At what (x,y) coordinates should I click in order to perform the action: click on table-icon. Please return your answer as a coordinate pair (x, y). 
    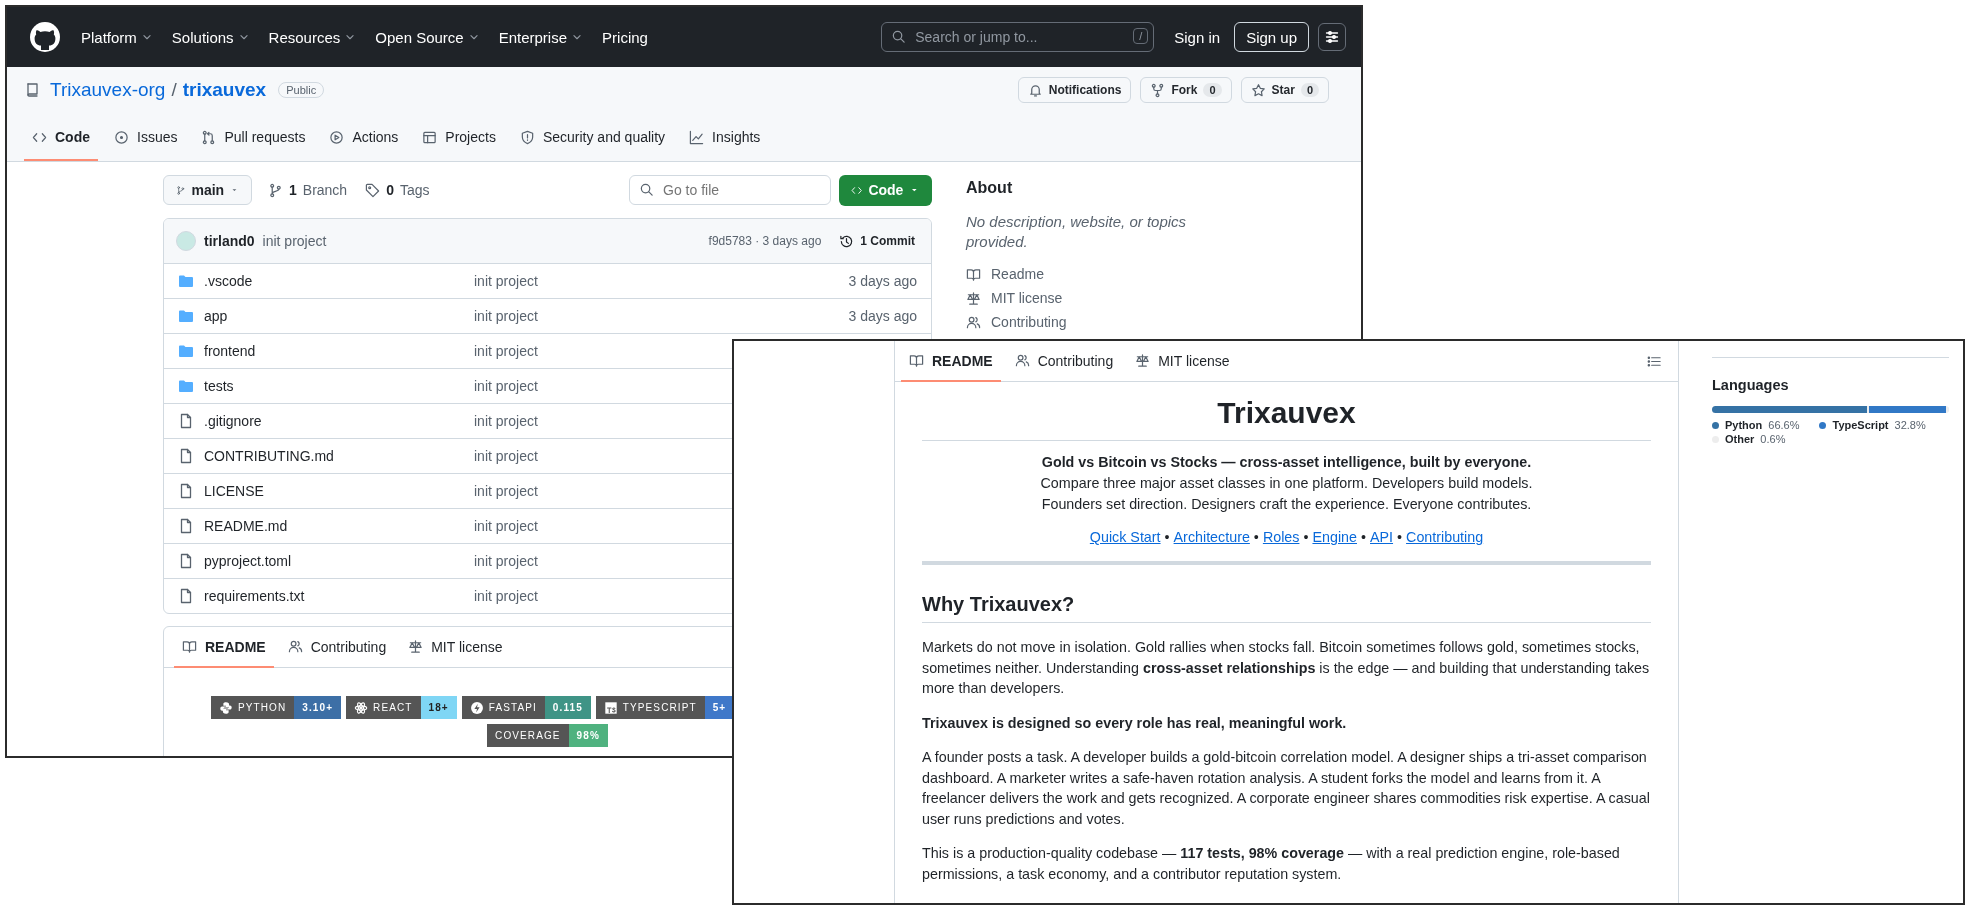
    Looking at the image, I should click on (430, 137).